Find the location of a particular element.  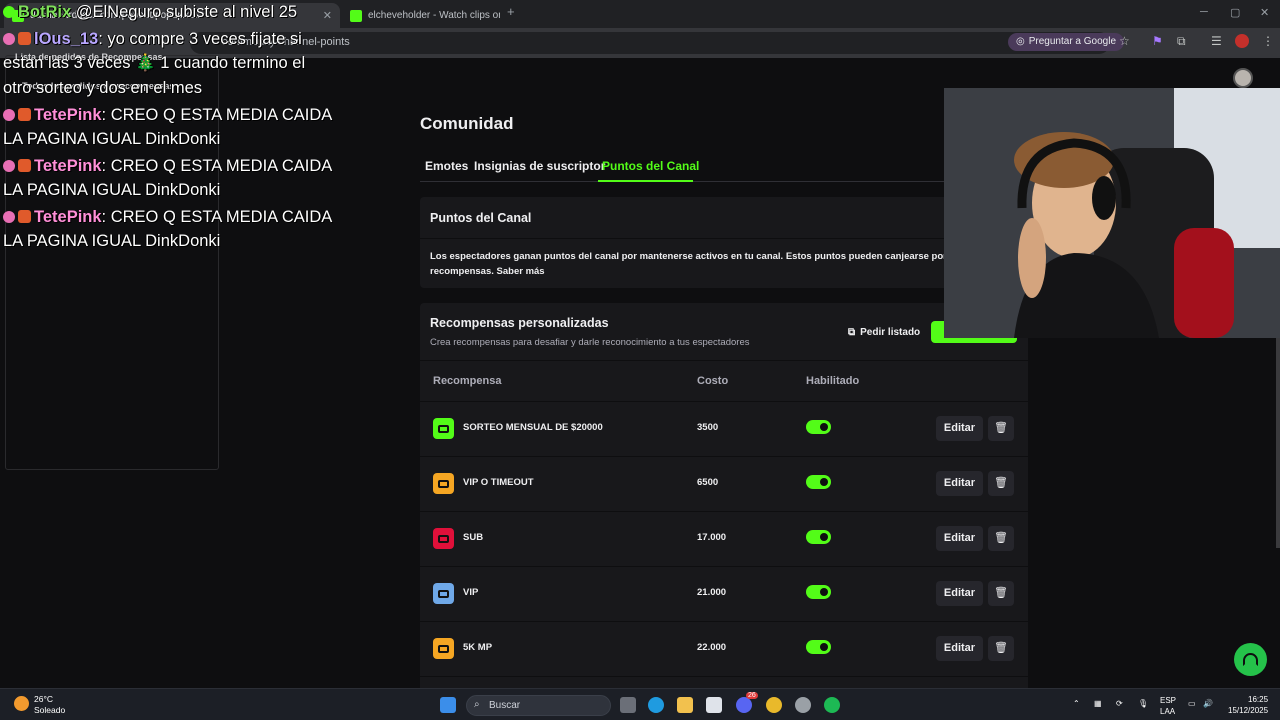

table-row: 5K MP 22.000 Editar 🗑 is located at coordinates (724, 649).